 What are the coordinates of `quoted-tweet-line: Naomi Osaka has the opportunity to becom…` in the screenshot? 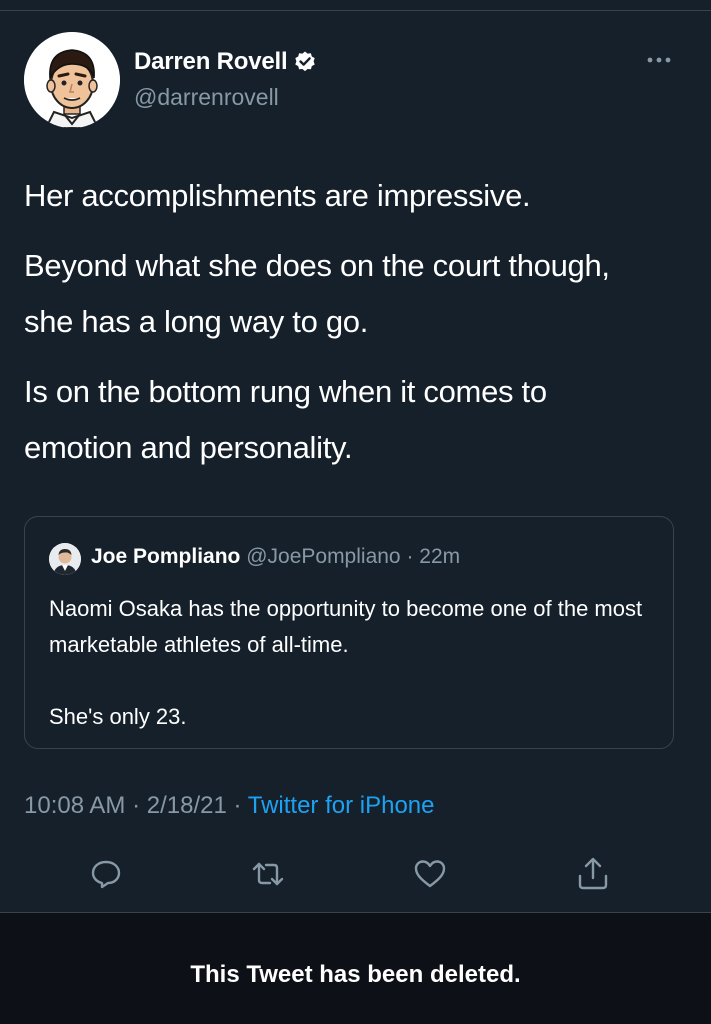 It's located at (346, 626).